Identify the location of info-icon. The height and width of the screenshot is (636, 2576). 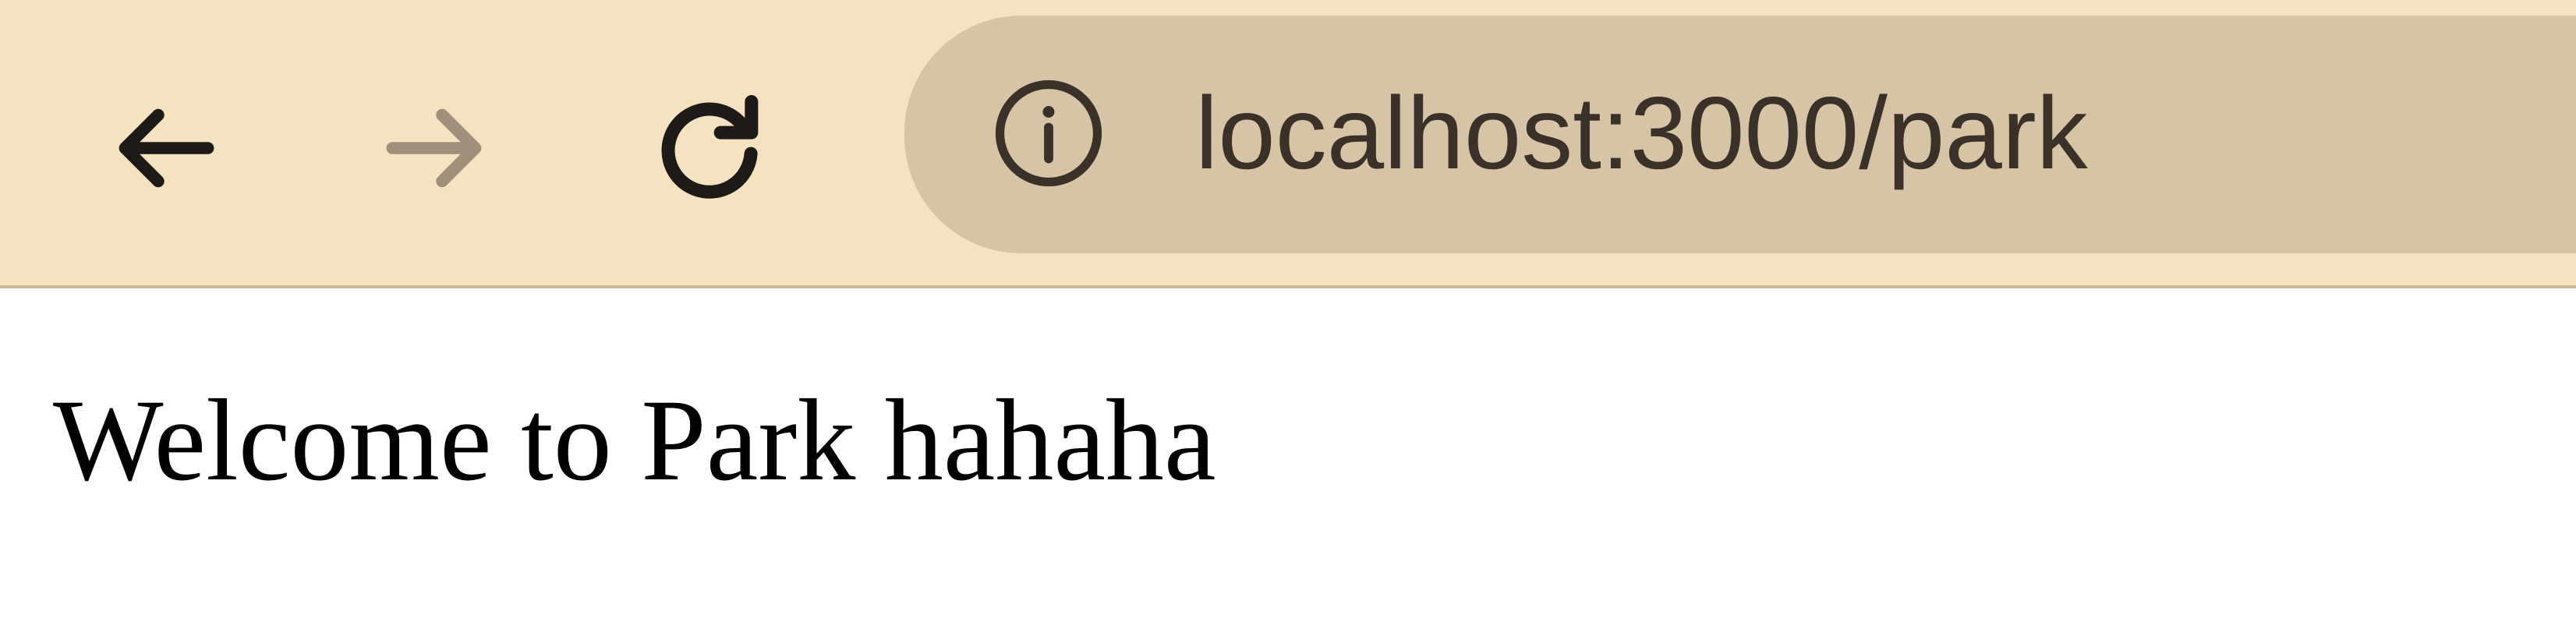
(1048, 133).